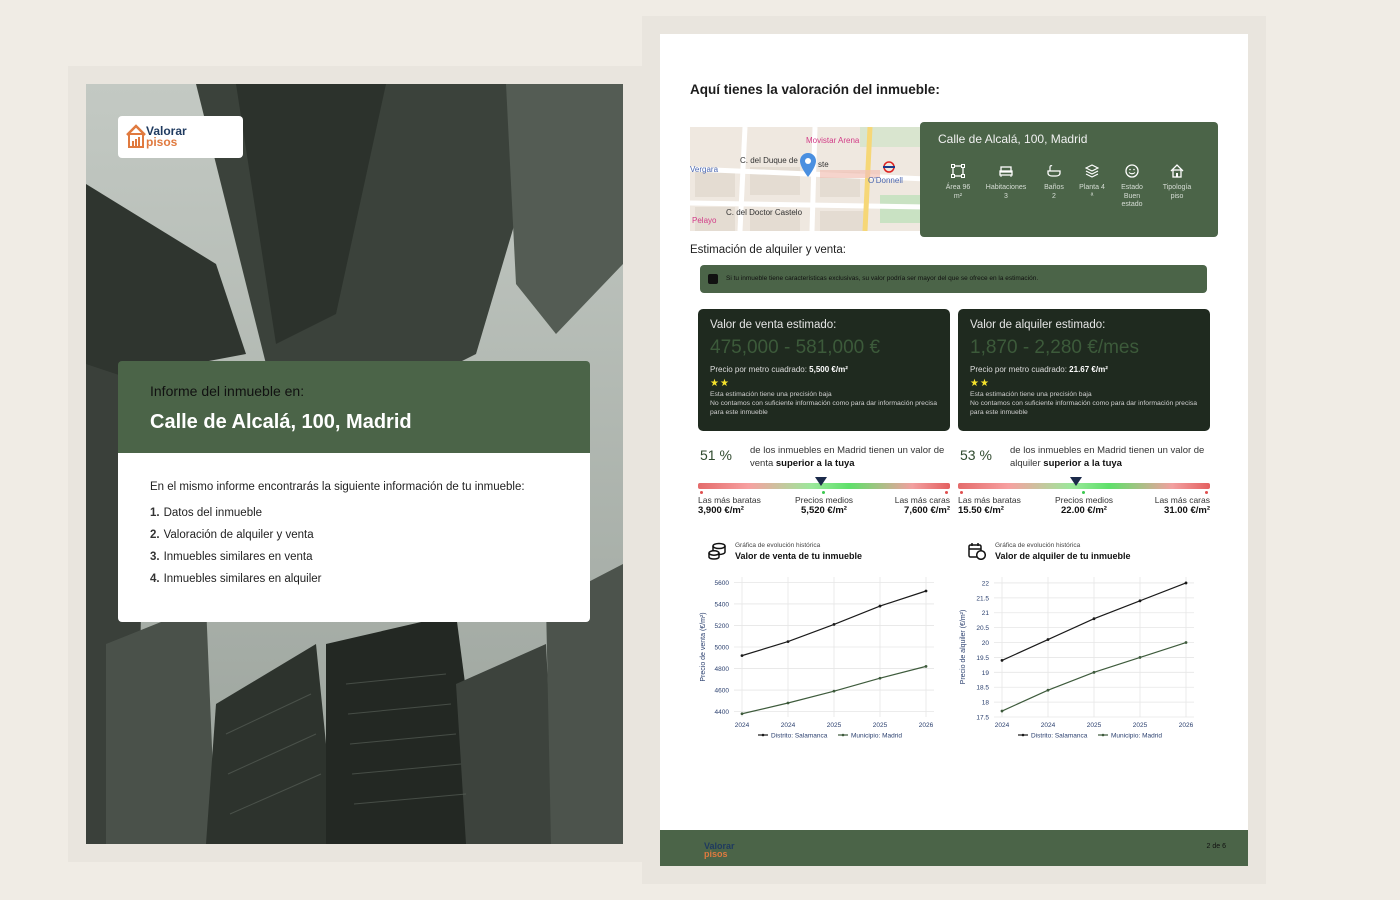  Describe the element at coordinates (713, 279) in the screenshot. I see `info-icon` at that location.